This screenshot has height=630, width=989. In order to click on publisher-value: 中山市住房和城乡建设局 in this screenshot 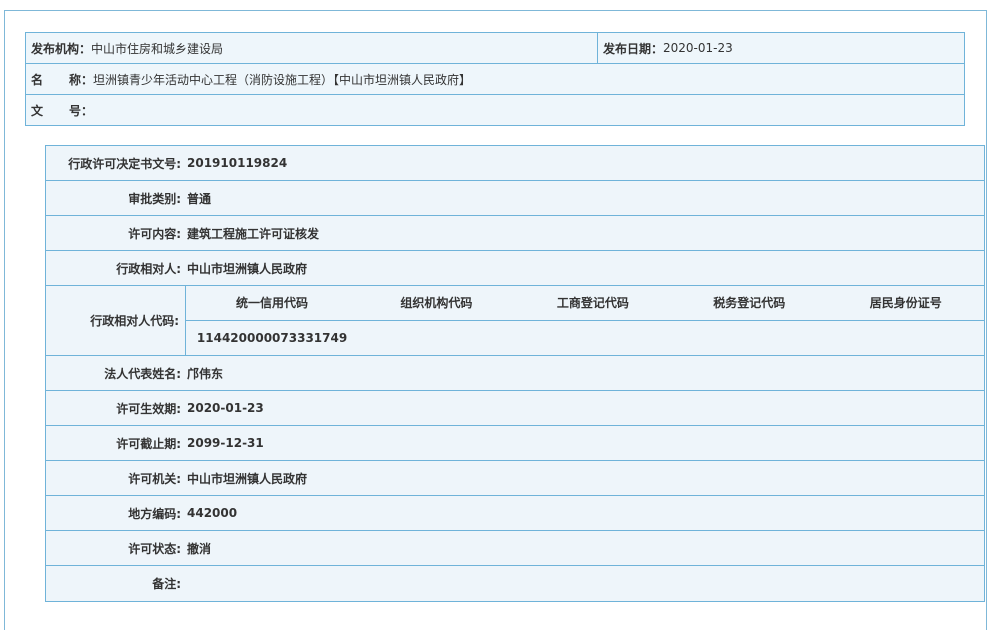, I will do `click(157, 48)`.